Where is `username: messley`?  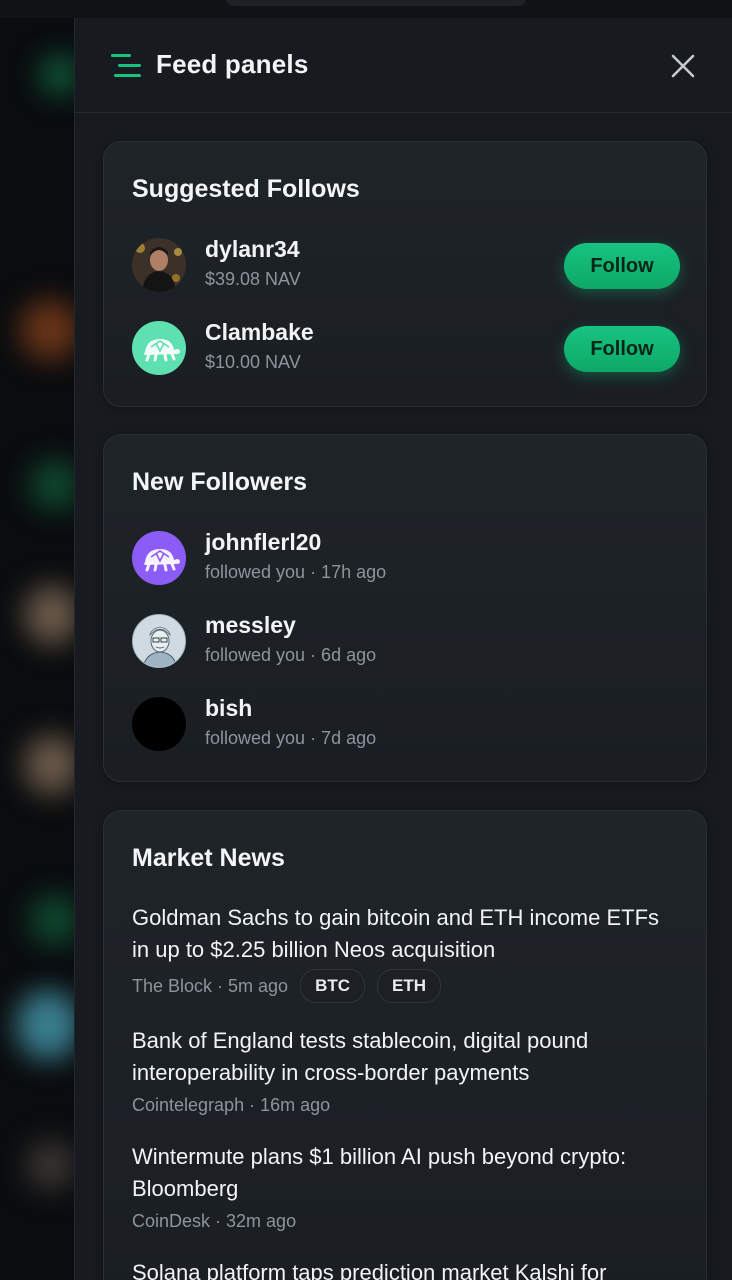 username: messley is located at coordinates (250, 625).